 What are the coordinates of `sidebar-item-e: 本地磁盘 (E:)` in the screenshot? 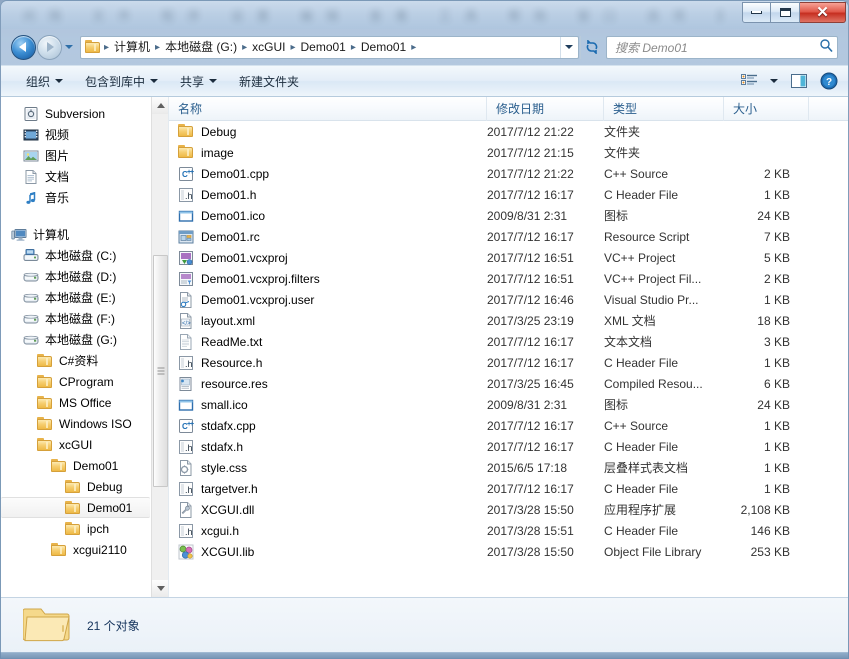 It's located at (84, 297).